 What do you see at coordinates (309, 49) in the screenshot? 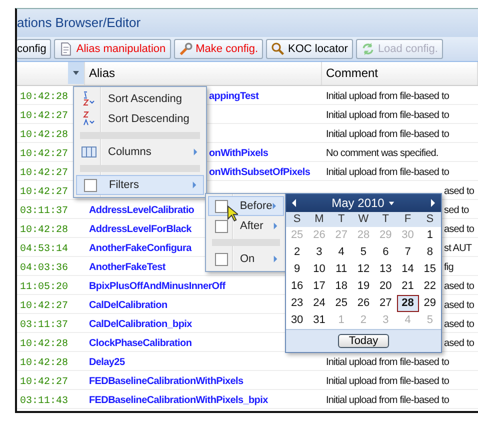
I see `toolbar-button: KOC locator` at bounding box center [309, 49].